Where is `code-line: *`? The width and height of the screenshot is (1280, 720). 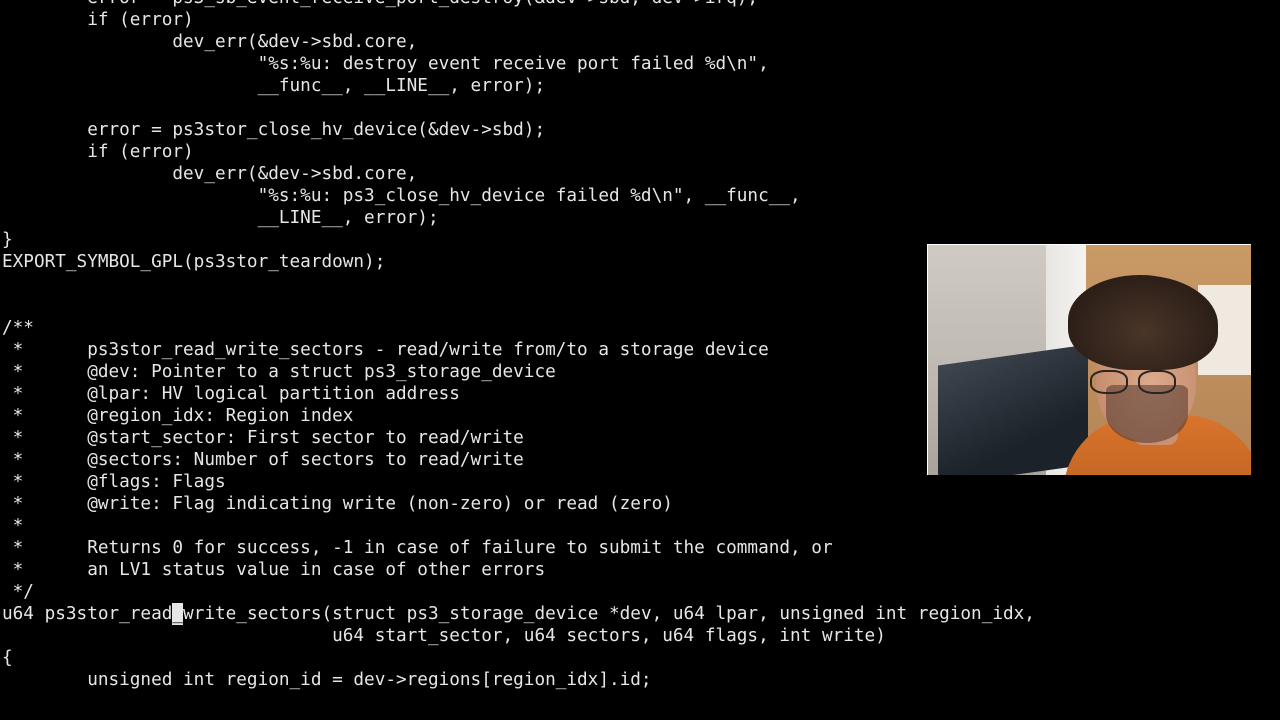
code-line: * is located at coordinates (13, 526).